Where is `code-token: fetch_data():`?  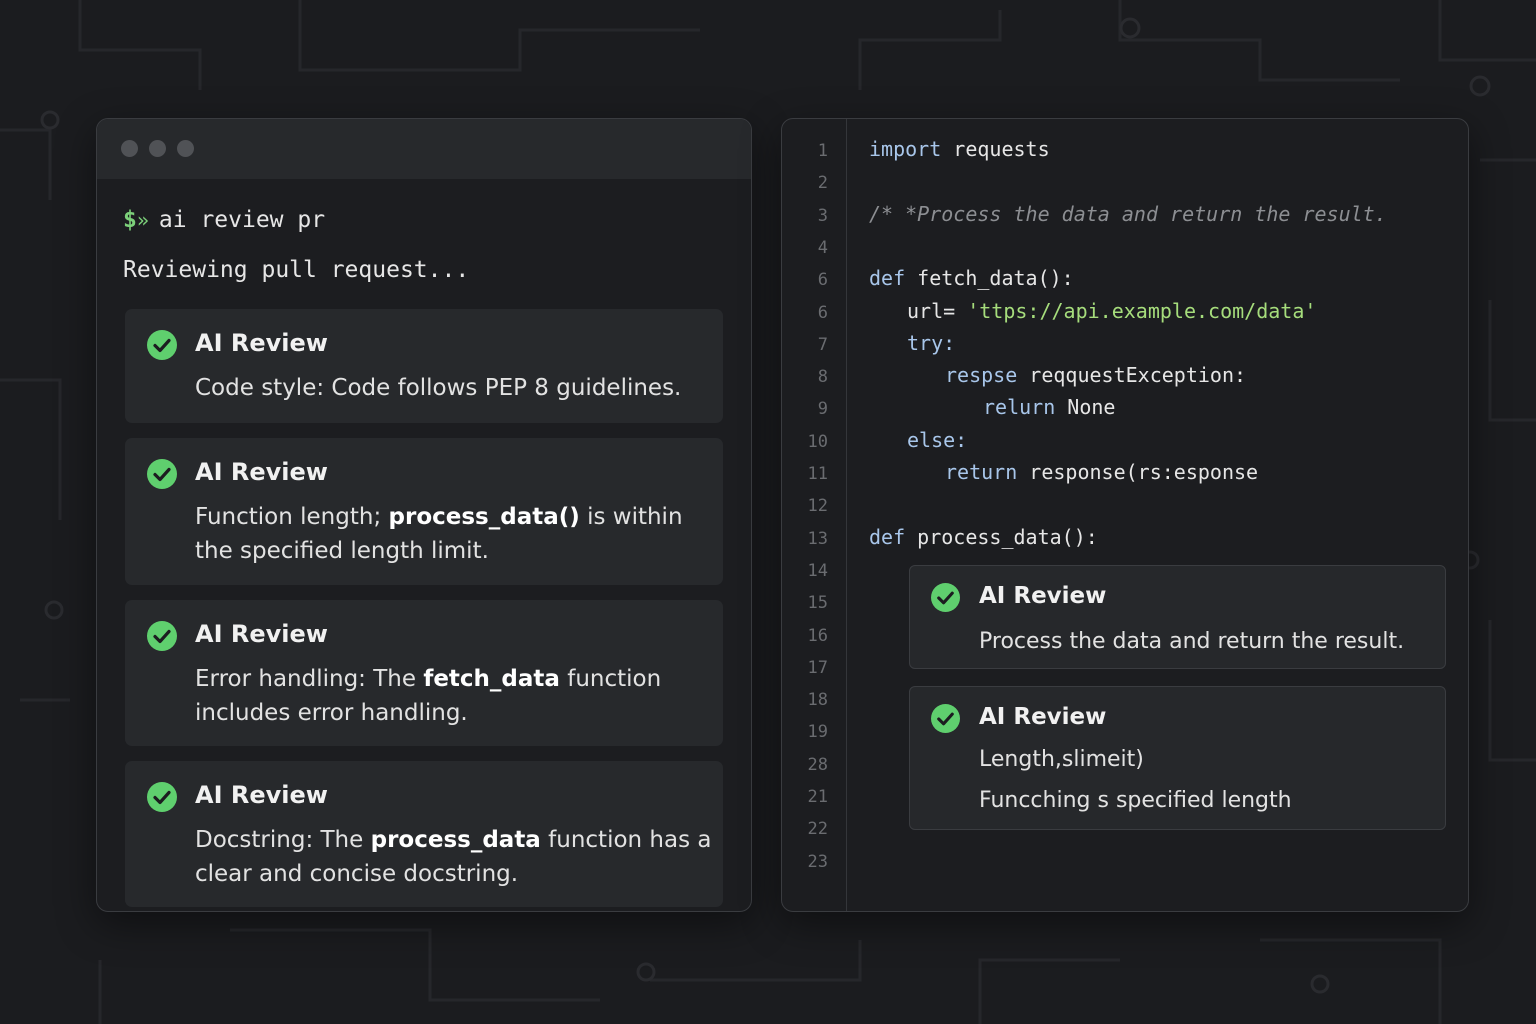 code-token: fetch_data(): is located at coordinates (989, 278).